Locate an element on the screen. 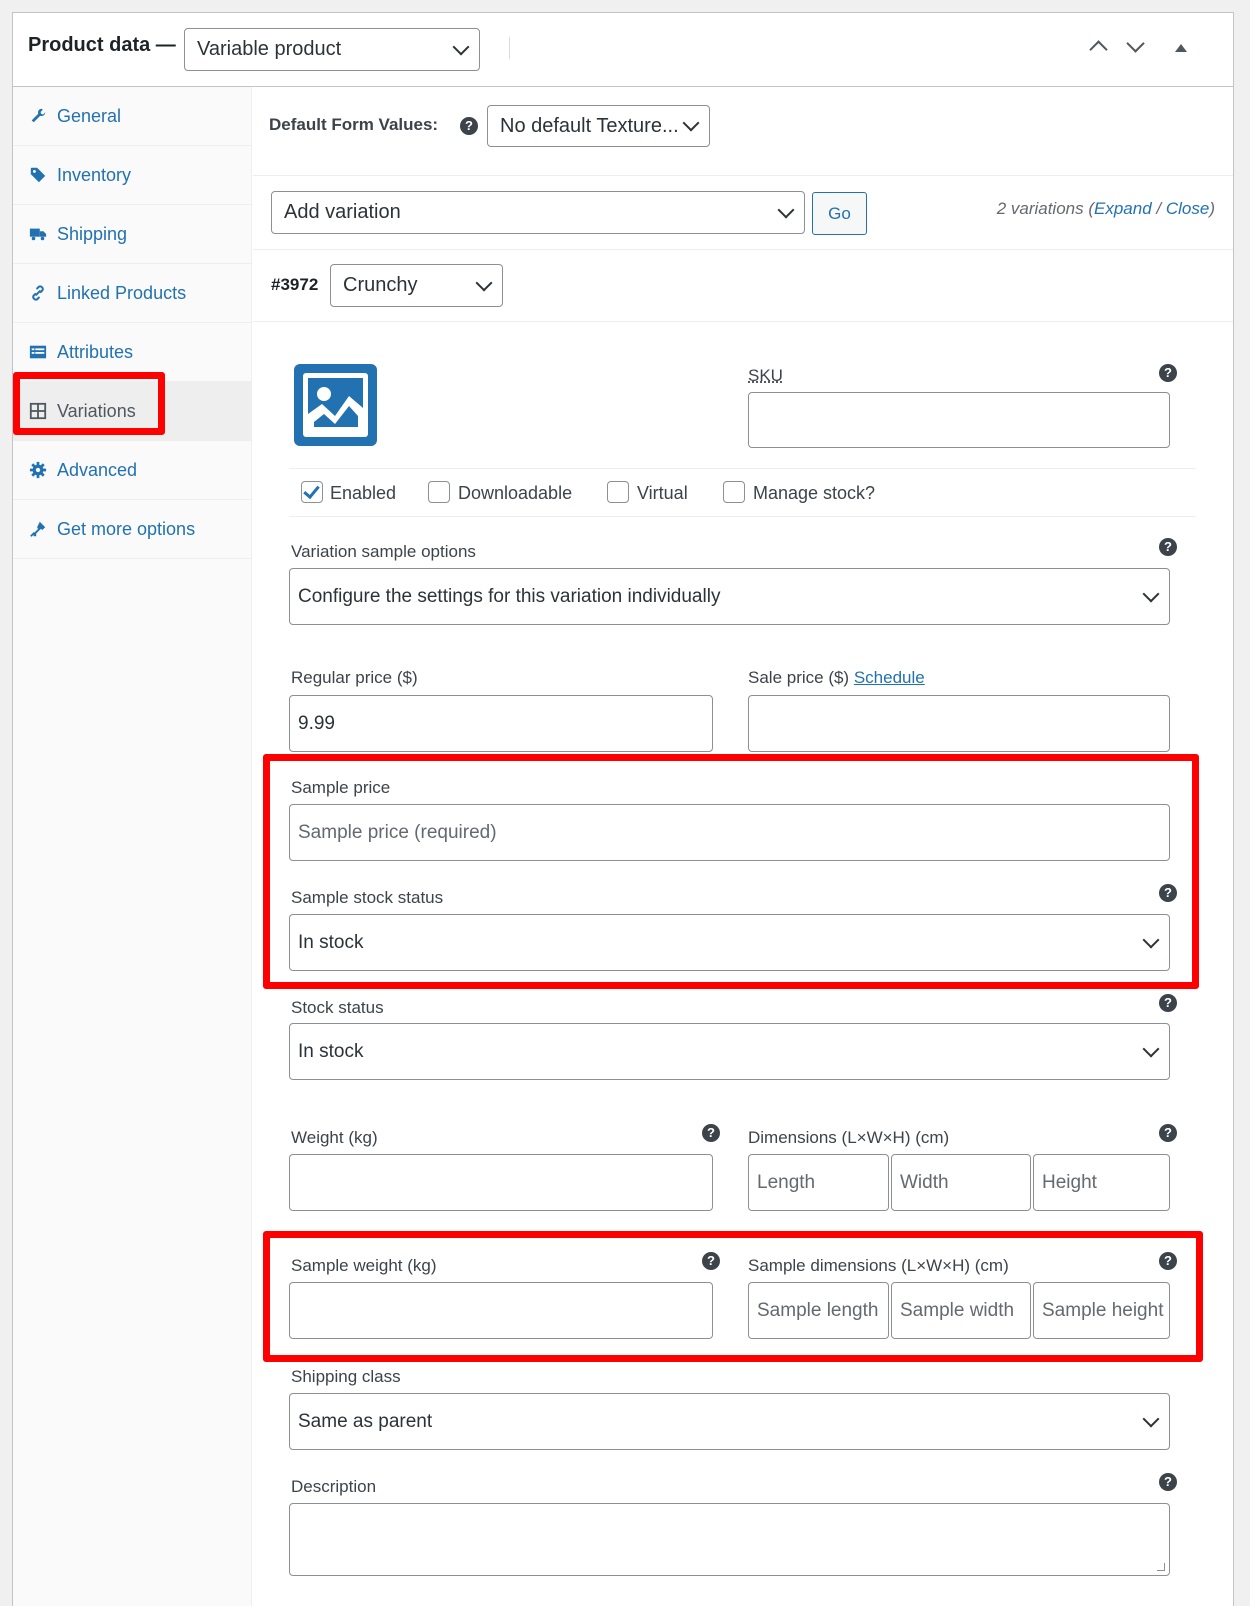  tab-linked-products: Linked Products is located at coordinates (132, 293).